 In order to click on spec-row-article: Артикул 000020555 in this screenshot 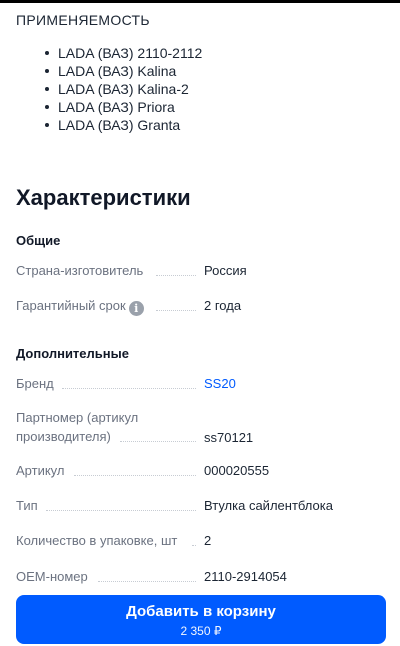, I will do `click(201, 471)`.